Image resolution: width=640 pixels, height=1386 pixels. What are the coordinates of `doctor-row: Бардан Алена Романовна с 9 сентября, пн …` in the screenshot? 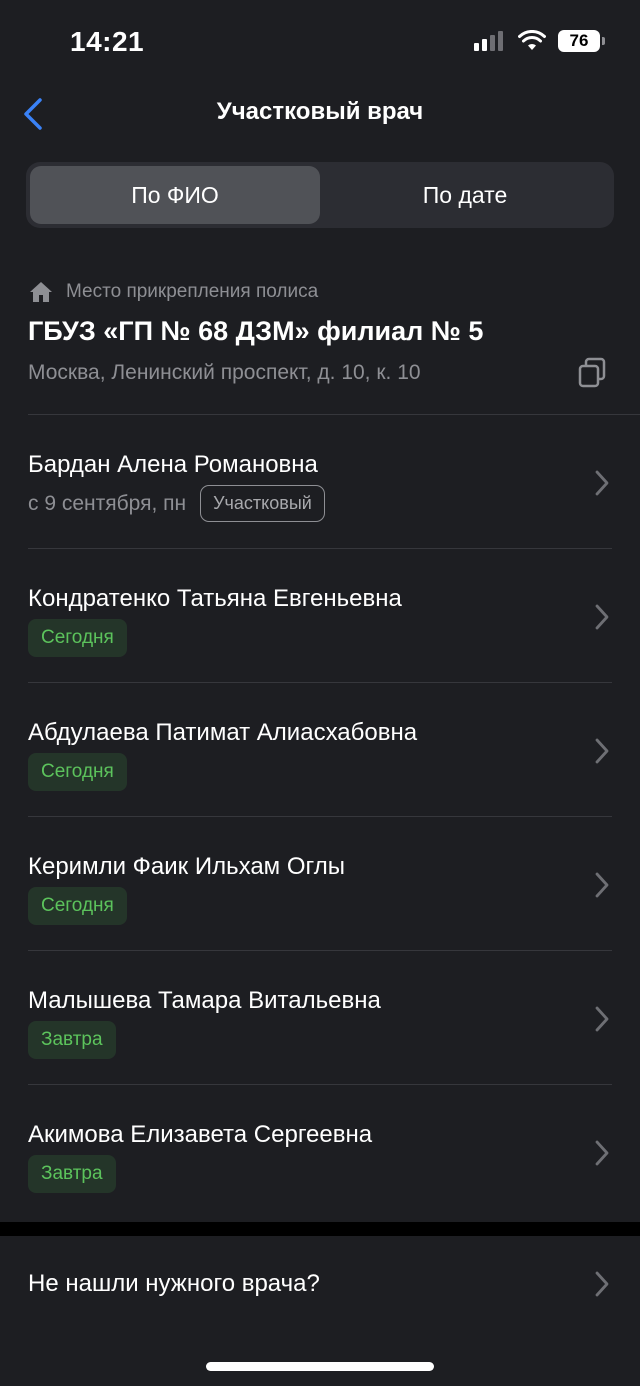 It's located at (320, 482).